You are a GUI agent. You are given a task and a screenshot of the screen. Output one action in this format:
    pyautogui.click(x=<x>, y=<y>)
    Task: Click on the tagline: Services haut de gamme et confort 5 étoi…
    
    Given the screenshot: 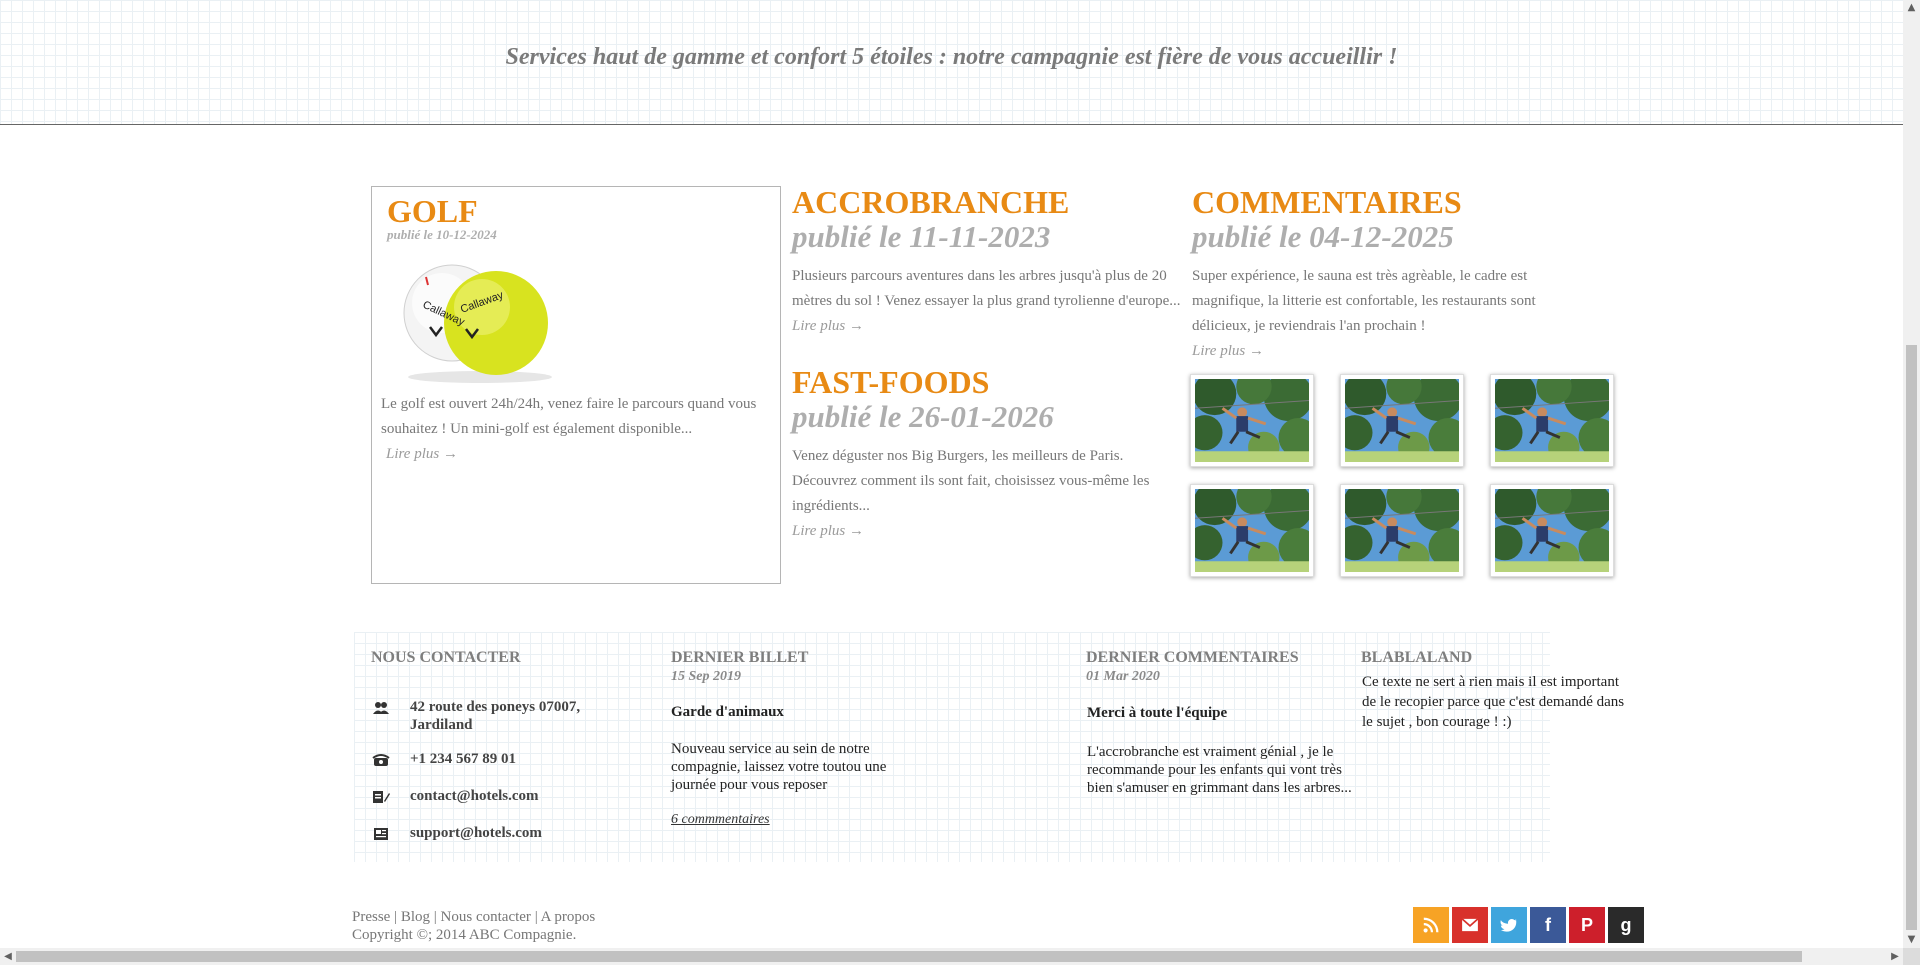 What is the action you would take?
    pyautogui.click(x=951, y=57)
    